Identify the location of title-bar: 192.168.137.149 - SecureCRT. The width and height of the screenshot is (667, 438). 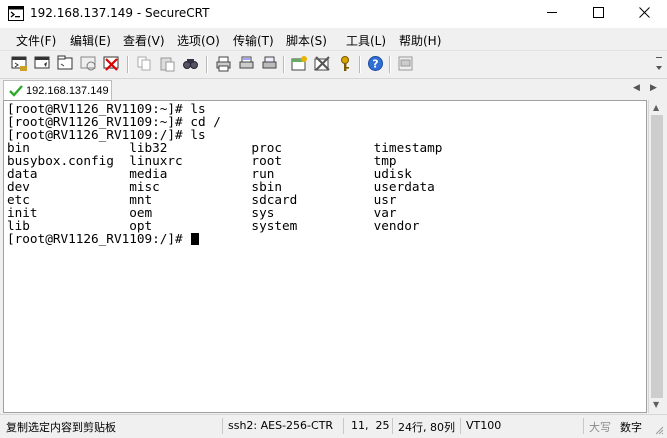
(333, 14).